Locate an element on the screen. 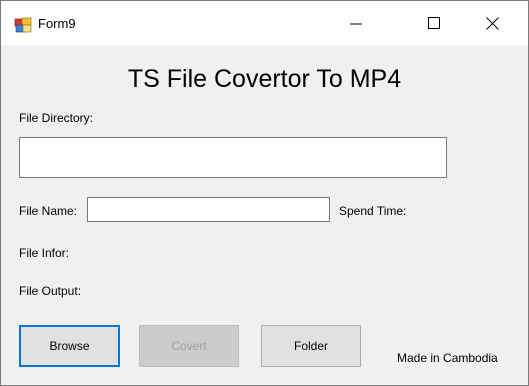 The width and height of the screenshot is (529, 386). title-bar: Form9 is located at coordinates (264, 23).